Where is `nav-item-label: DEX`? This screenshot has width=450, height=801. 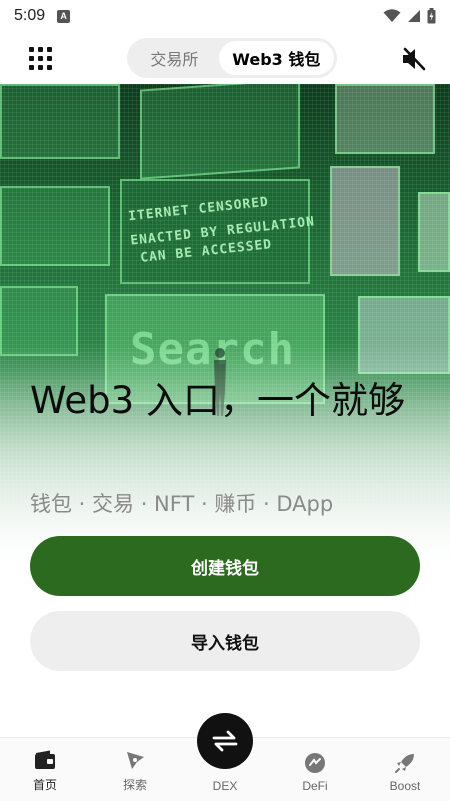 nav-item-label: DEX is located at coordinates (225, 786).